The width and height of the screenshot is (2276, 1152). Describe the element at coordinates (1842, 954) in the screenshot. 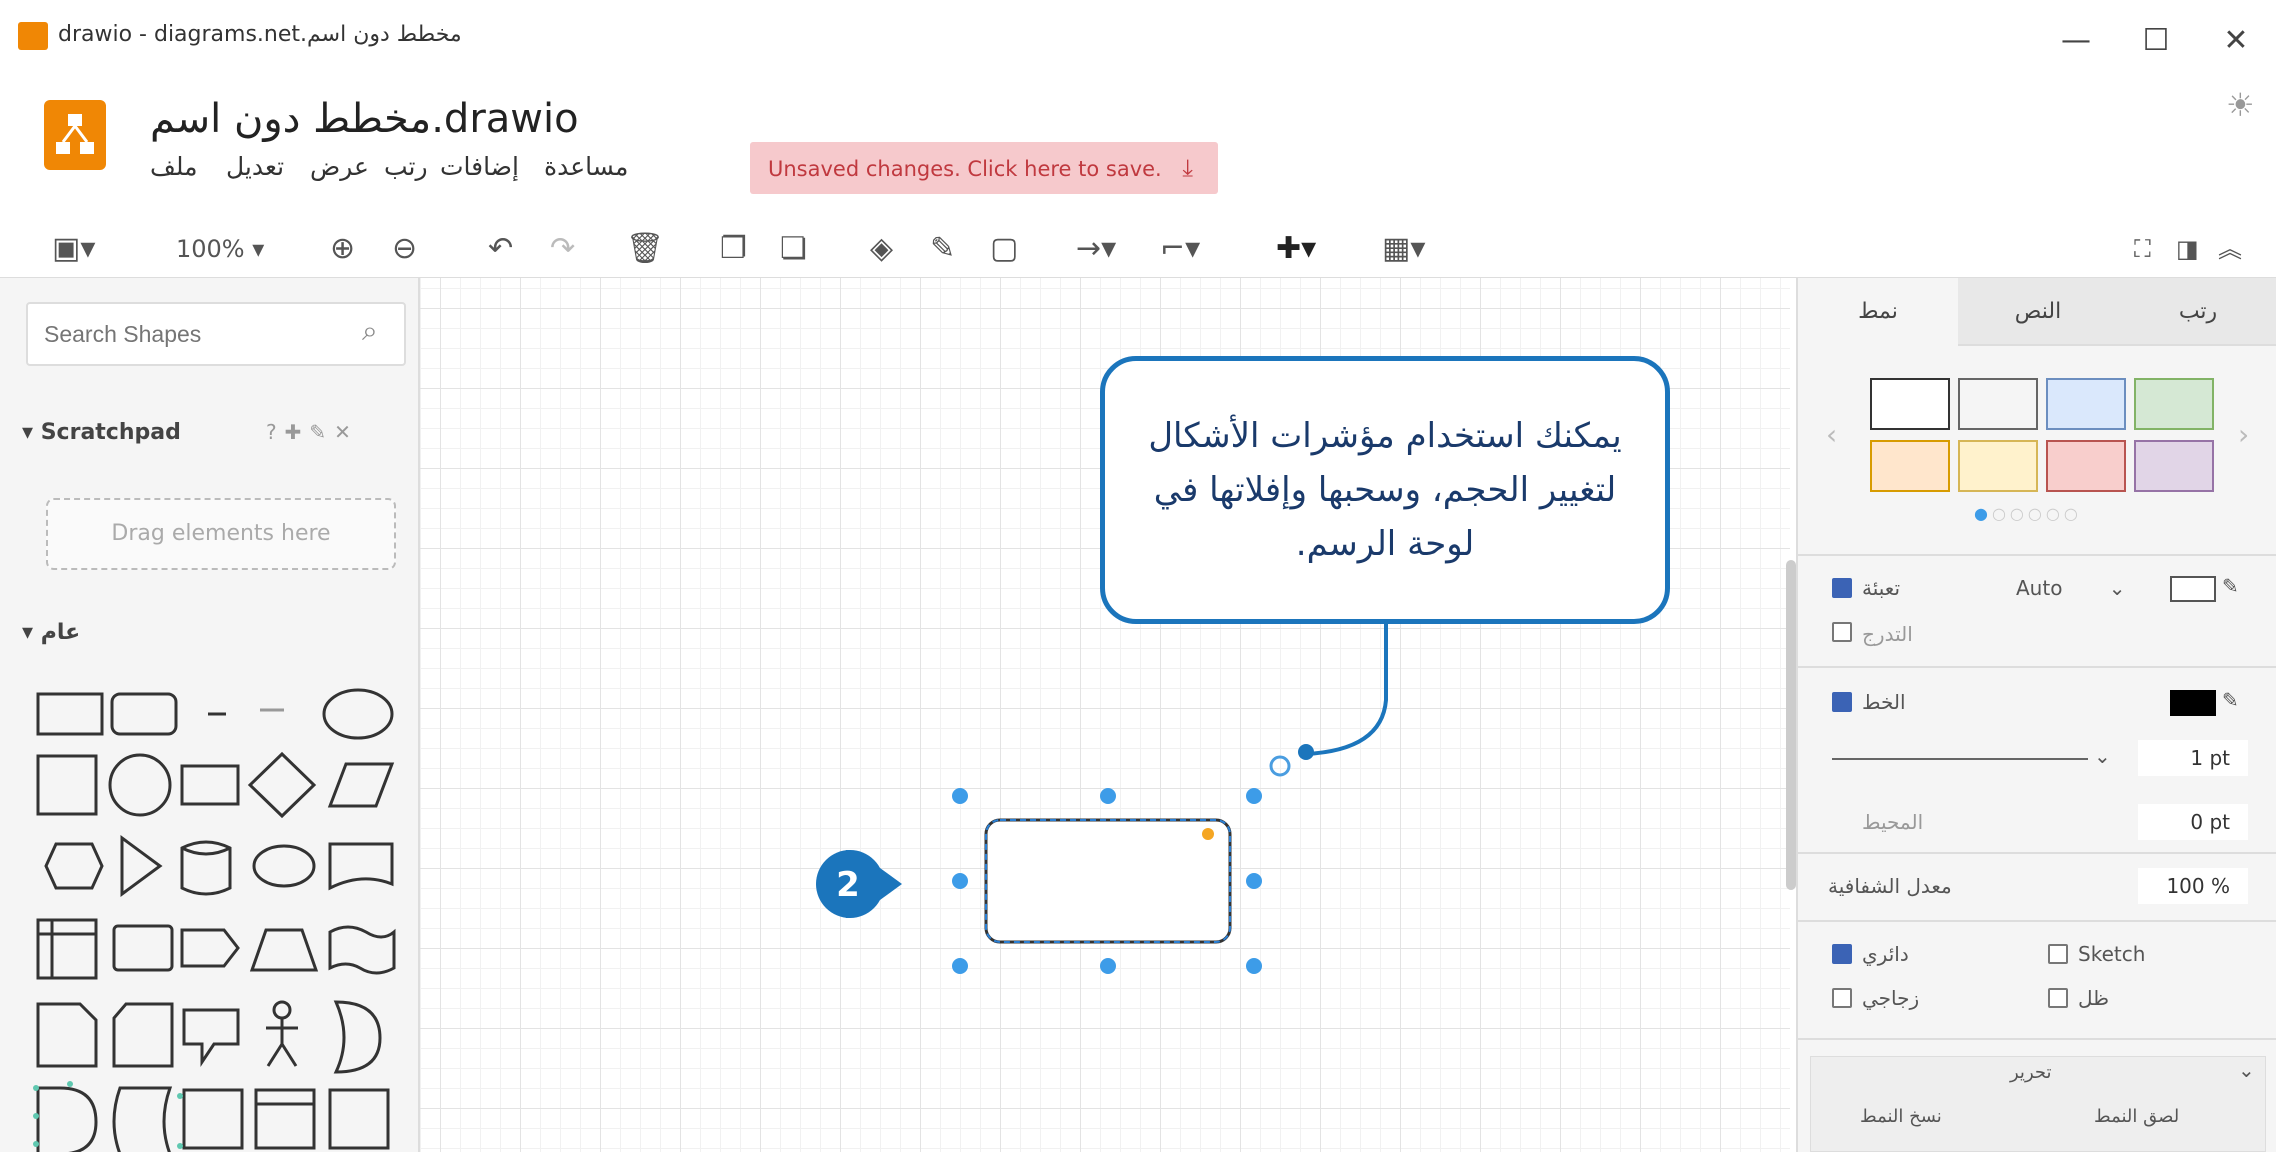

I see `rounded-checkbox` at that location.